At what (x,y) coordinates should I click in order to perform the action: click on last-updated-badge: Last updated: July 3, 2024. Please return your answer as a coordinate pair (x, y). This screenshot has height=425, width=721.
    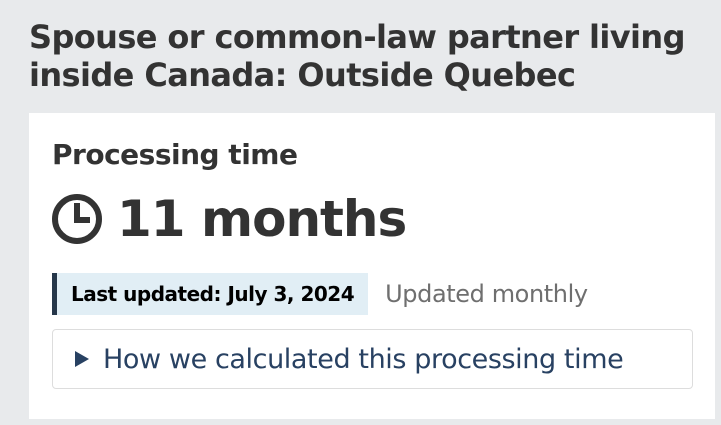
    Looking at the image, I should click on (210, 294).